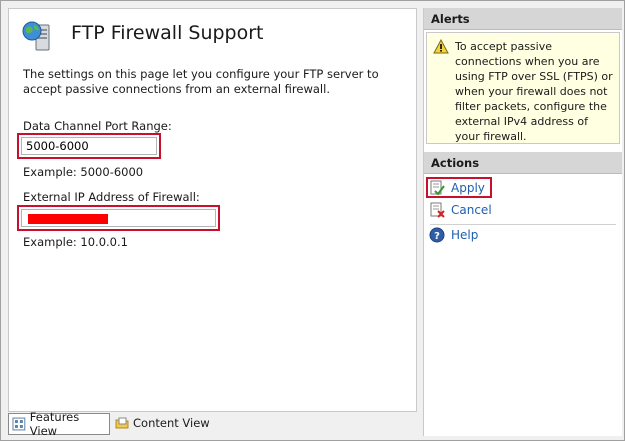 The image size is (625, 441). I want to click on help-icon: ?, so click(437, 235).